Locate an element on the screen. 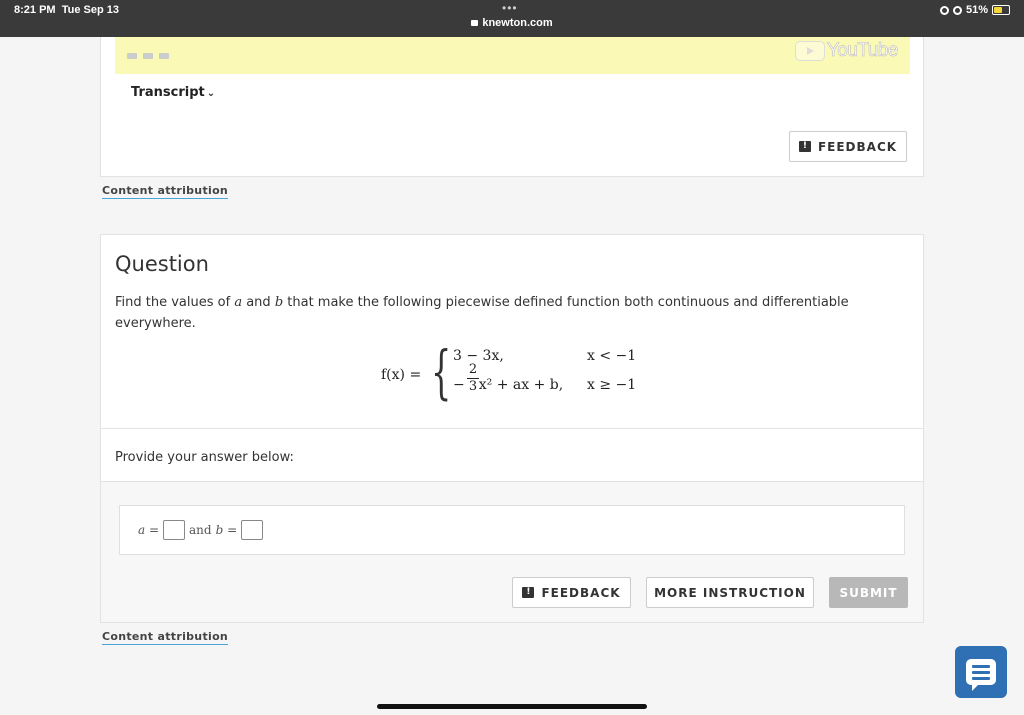  youtube-label: YouTube is located at coordinates (862, 51).